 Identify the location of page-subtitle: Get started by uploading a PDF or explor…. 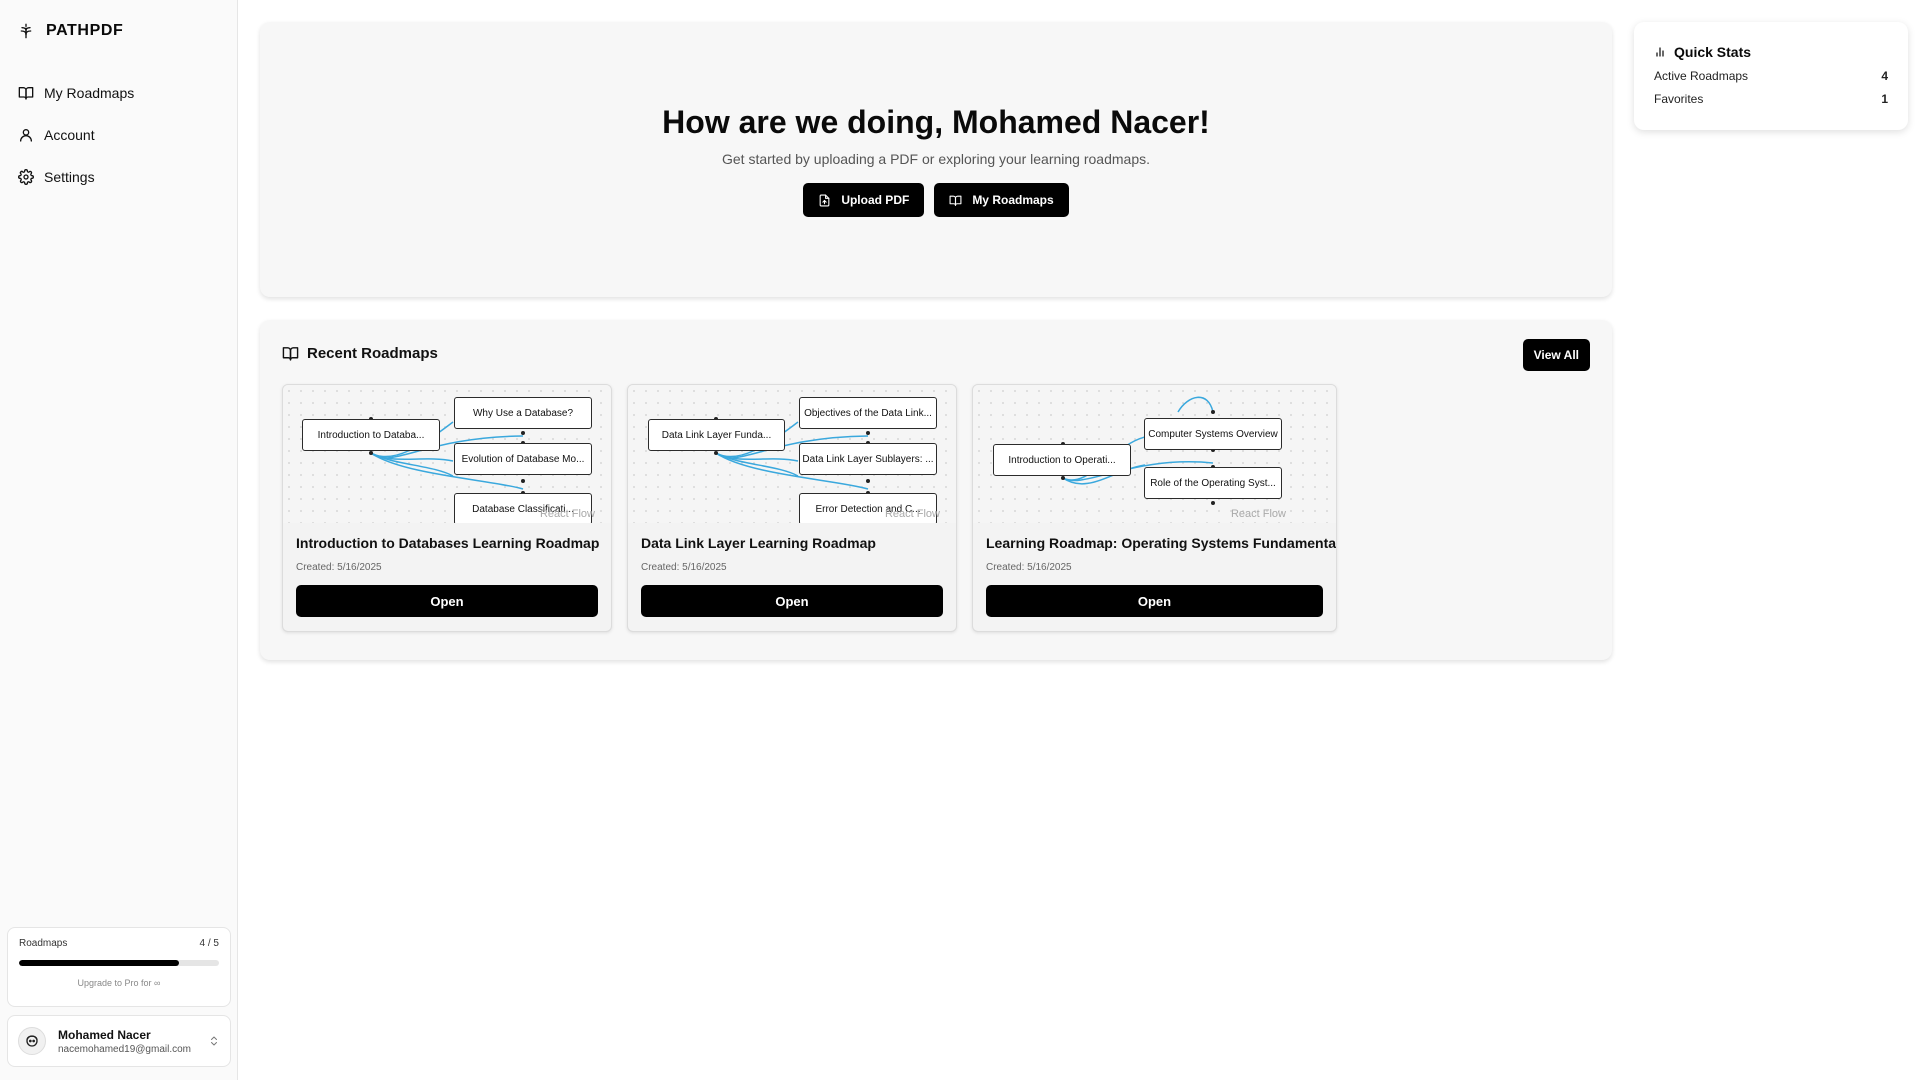
(935, 159).